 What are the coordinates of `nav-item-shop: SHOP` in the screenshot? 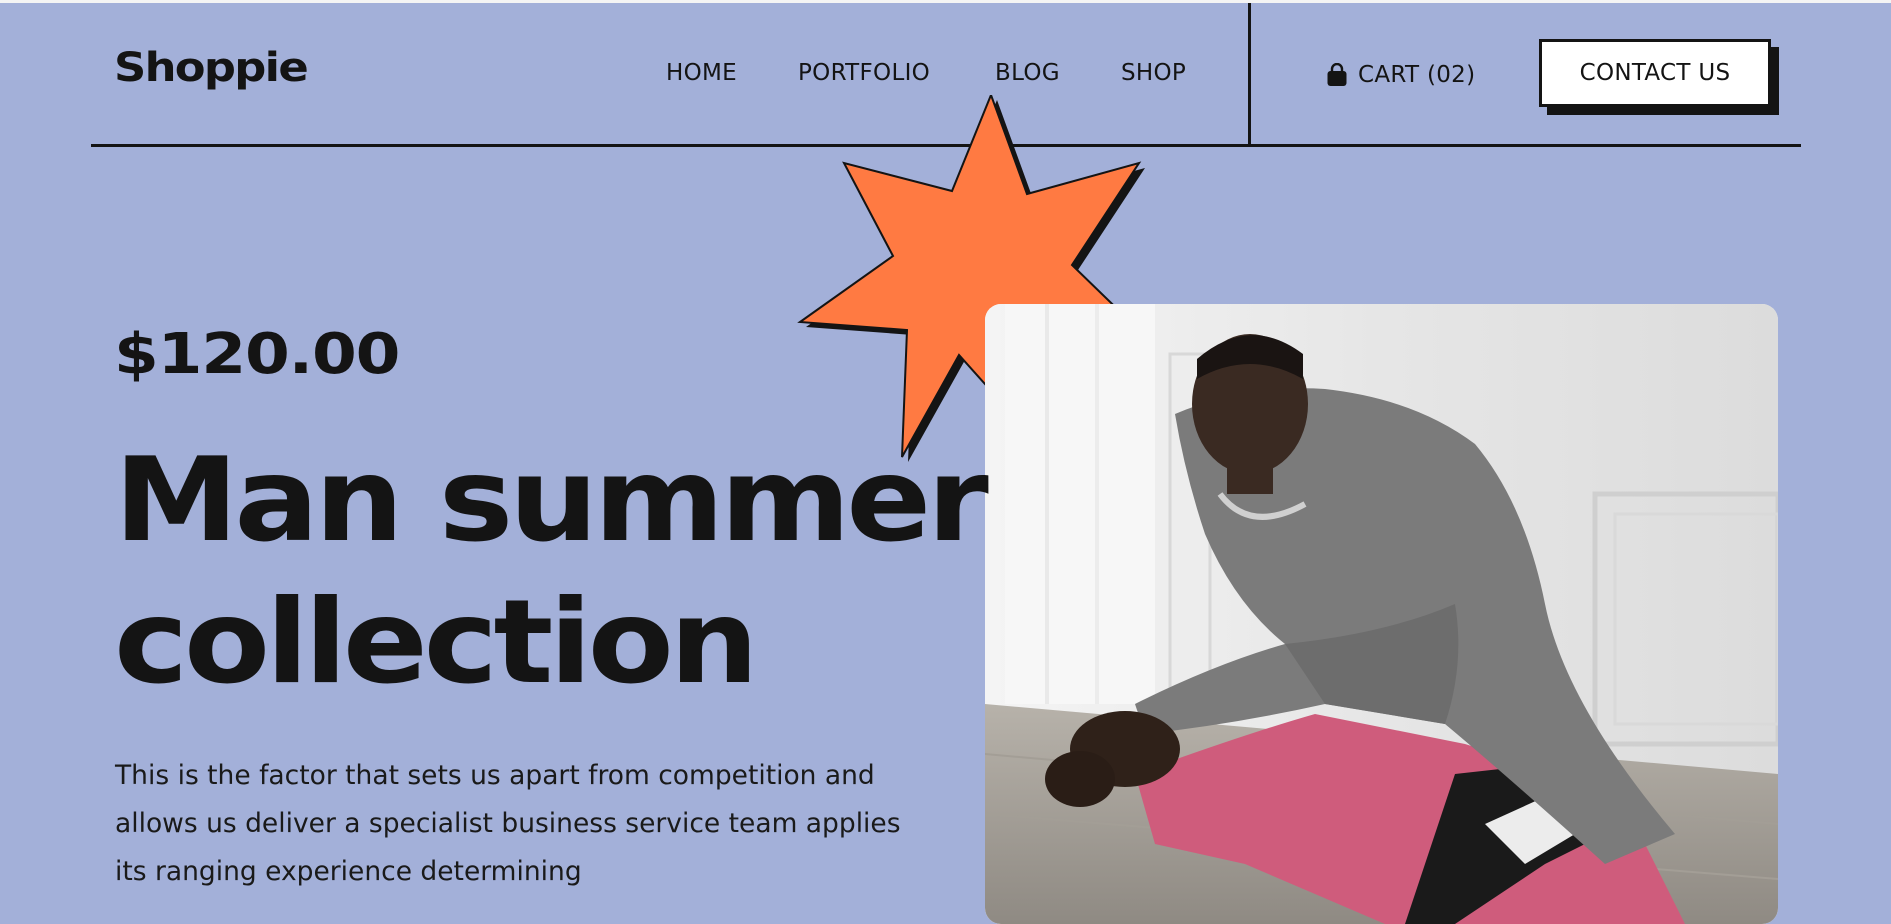 It's located at (1153, 73).